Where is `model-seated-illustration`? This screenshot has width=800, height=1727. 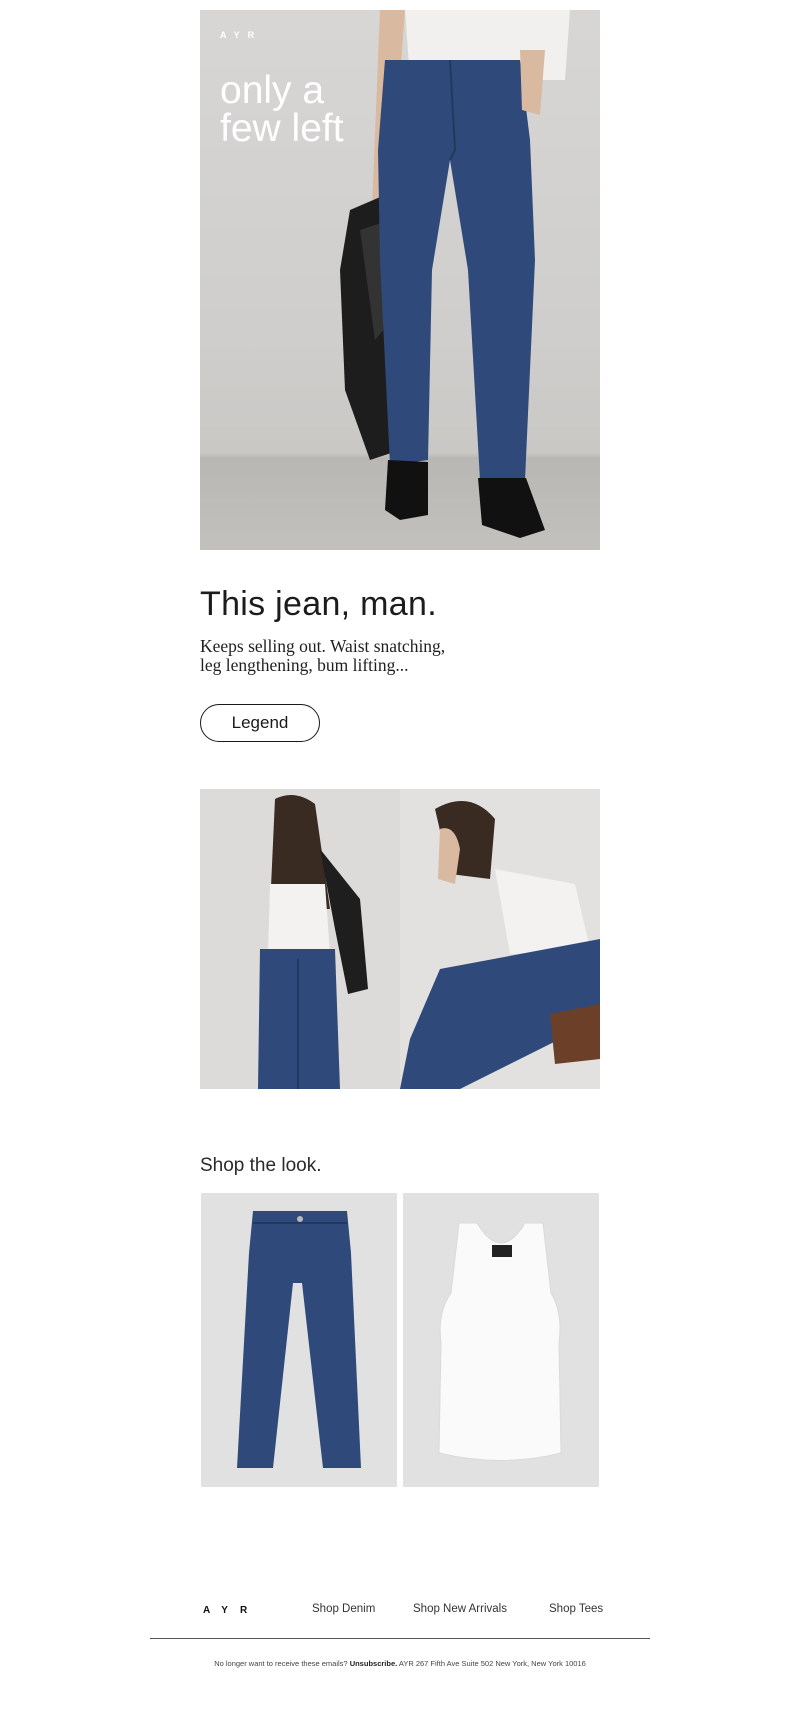
model-seated-illustration is located at coordinates (500, 945).